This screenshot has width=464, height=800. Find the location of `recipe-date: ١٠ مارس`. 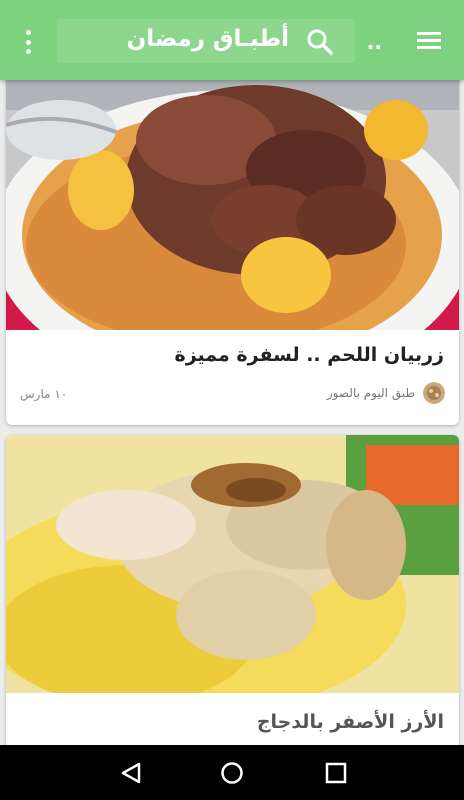

recipe-date: ١٠ مارس is located at coordinates (44, 394).